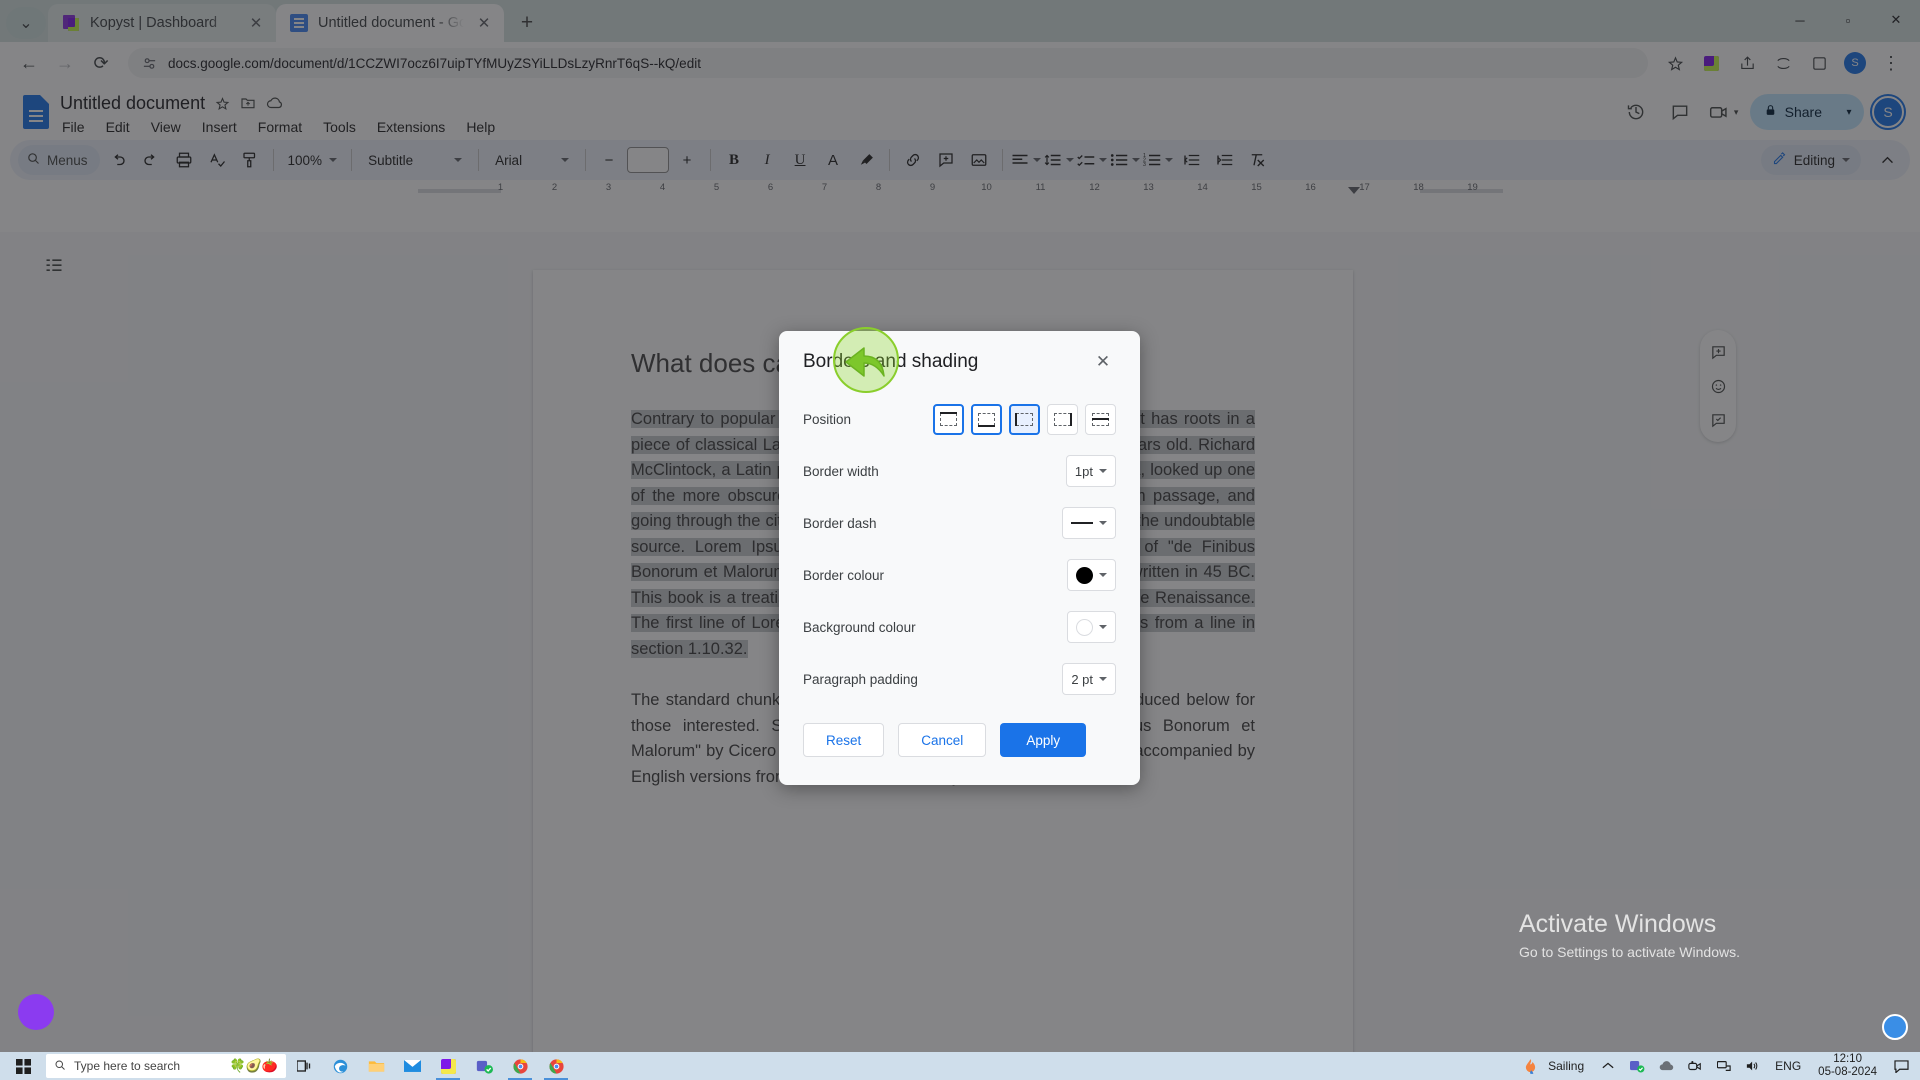 Image resolution: width=1920 pixels, height=1080 pixels. What do you see at coordinates (1637, 1066) in the screenshot?
I see `teams-tray-icon` at bounding box center [1637, 1066].